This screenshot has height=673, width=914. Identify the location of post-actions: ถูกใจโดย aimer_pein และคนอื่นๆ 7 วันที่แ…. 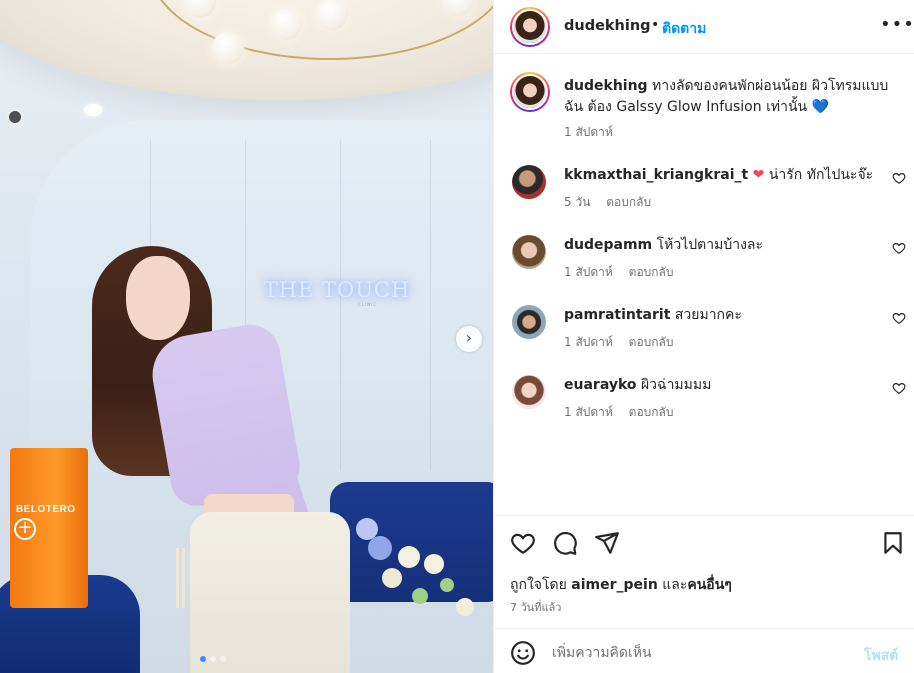
(704, 575).